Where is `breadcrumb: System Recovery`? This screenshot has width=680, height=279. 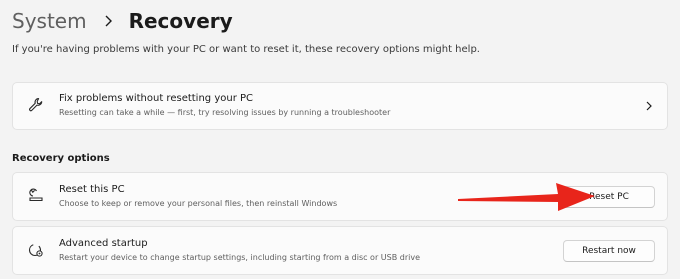
breadcrumb: System Recovery is located at coordinates (122, 21).